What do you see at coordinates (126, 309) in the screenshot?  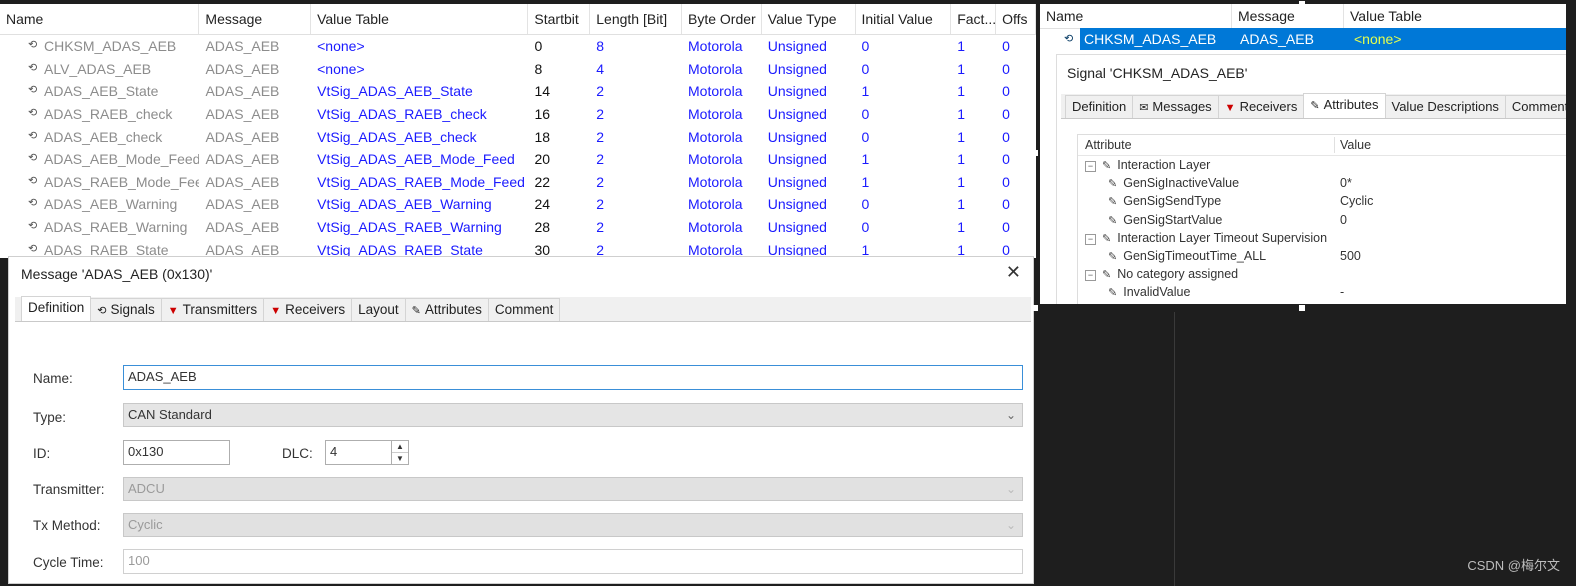 I see `tab-signals: ⟲ Signals` at bounding box center [126, 309].